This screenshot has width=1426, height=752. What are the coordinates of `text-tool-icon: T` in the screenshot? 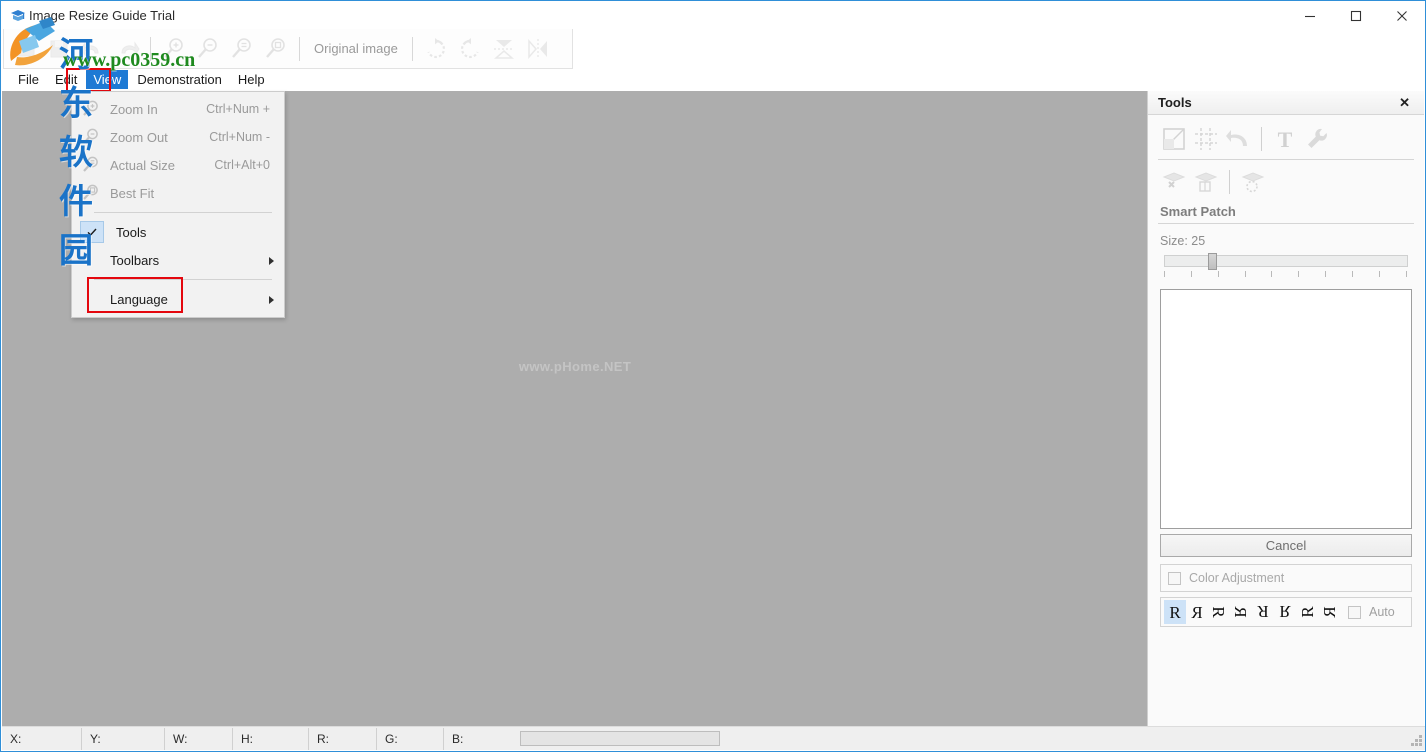 It's located at (1285, 139).